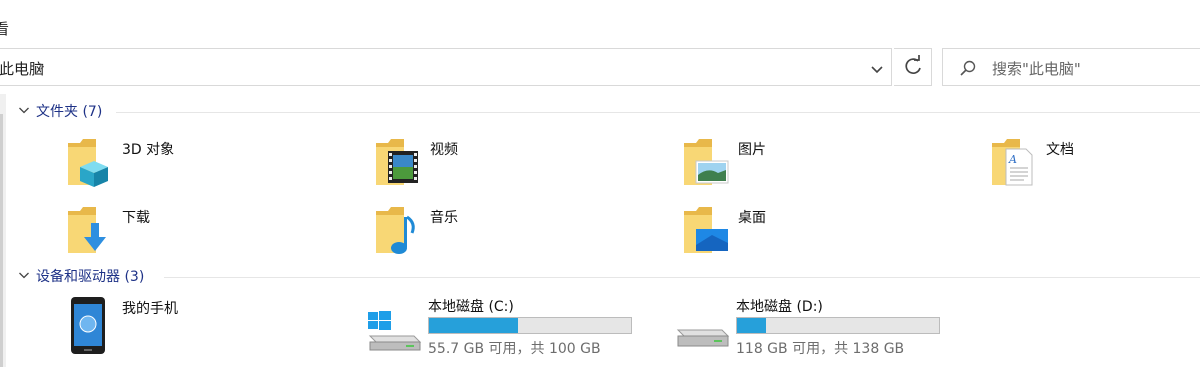  What do you see at coordinates (444, 218) in the screenshot?
I see `folder-label: 音乐` at bounding box center [444, 218].